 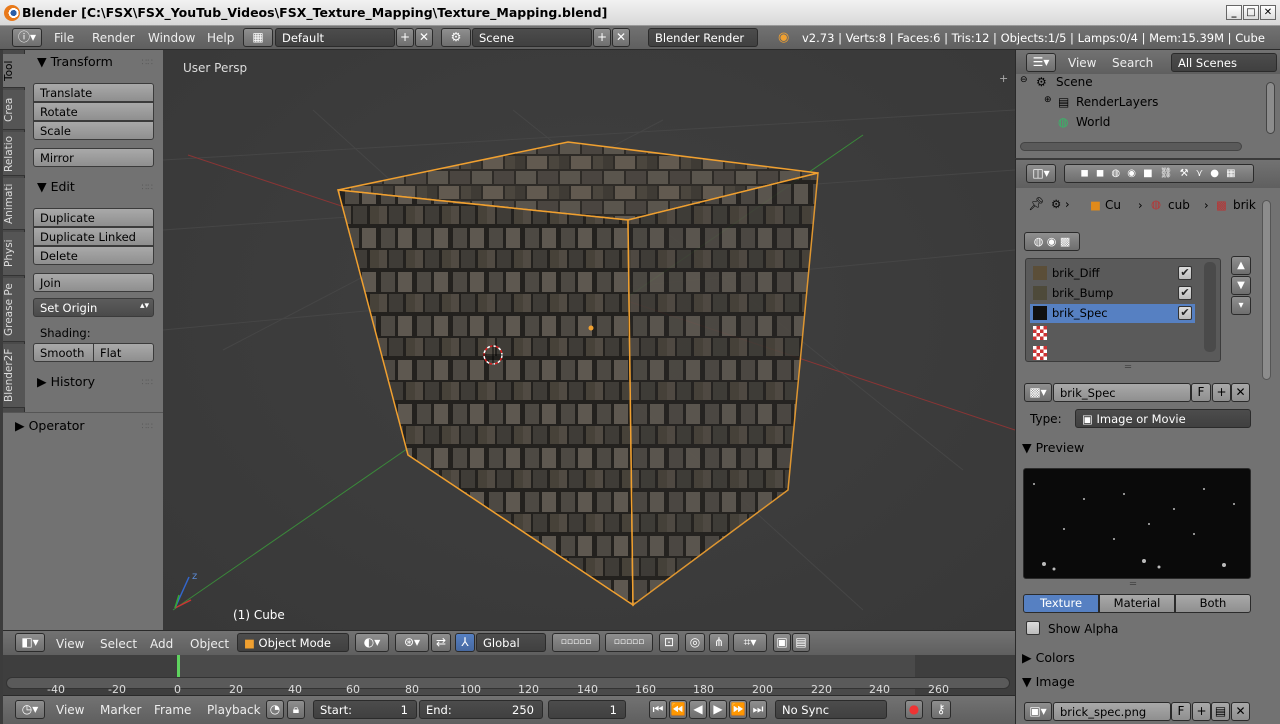 I want to click on prev-keyframe-icon: ⏪, so click(x=678, y=709).